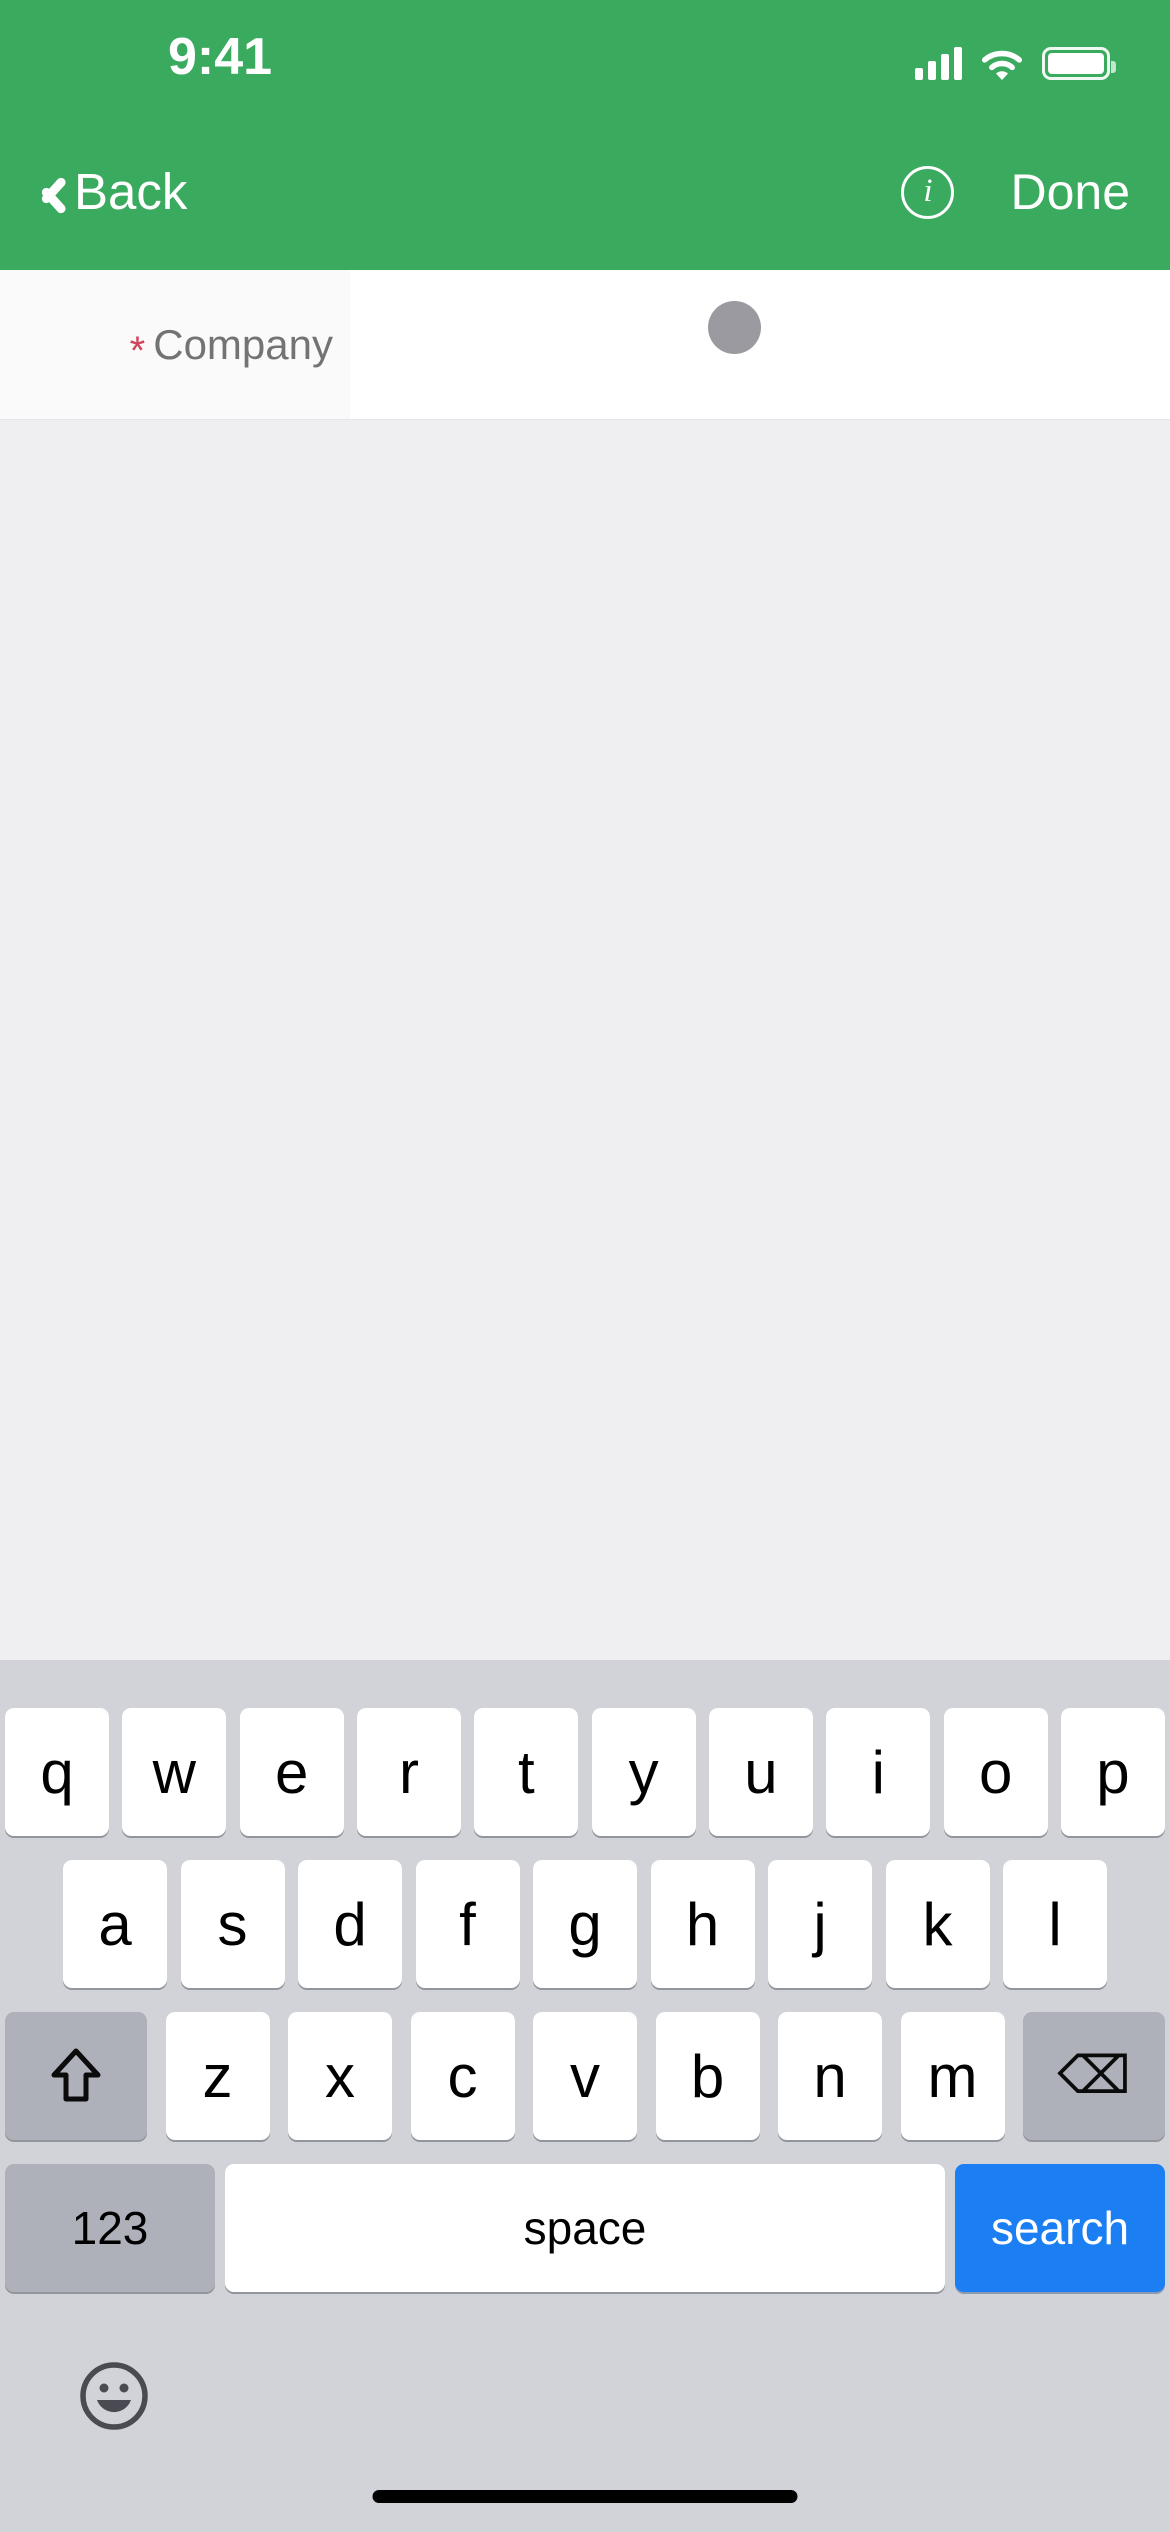 The image size is (1170, 2532). I want to click on key-g: g, so click(585, 1924).